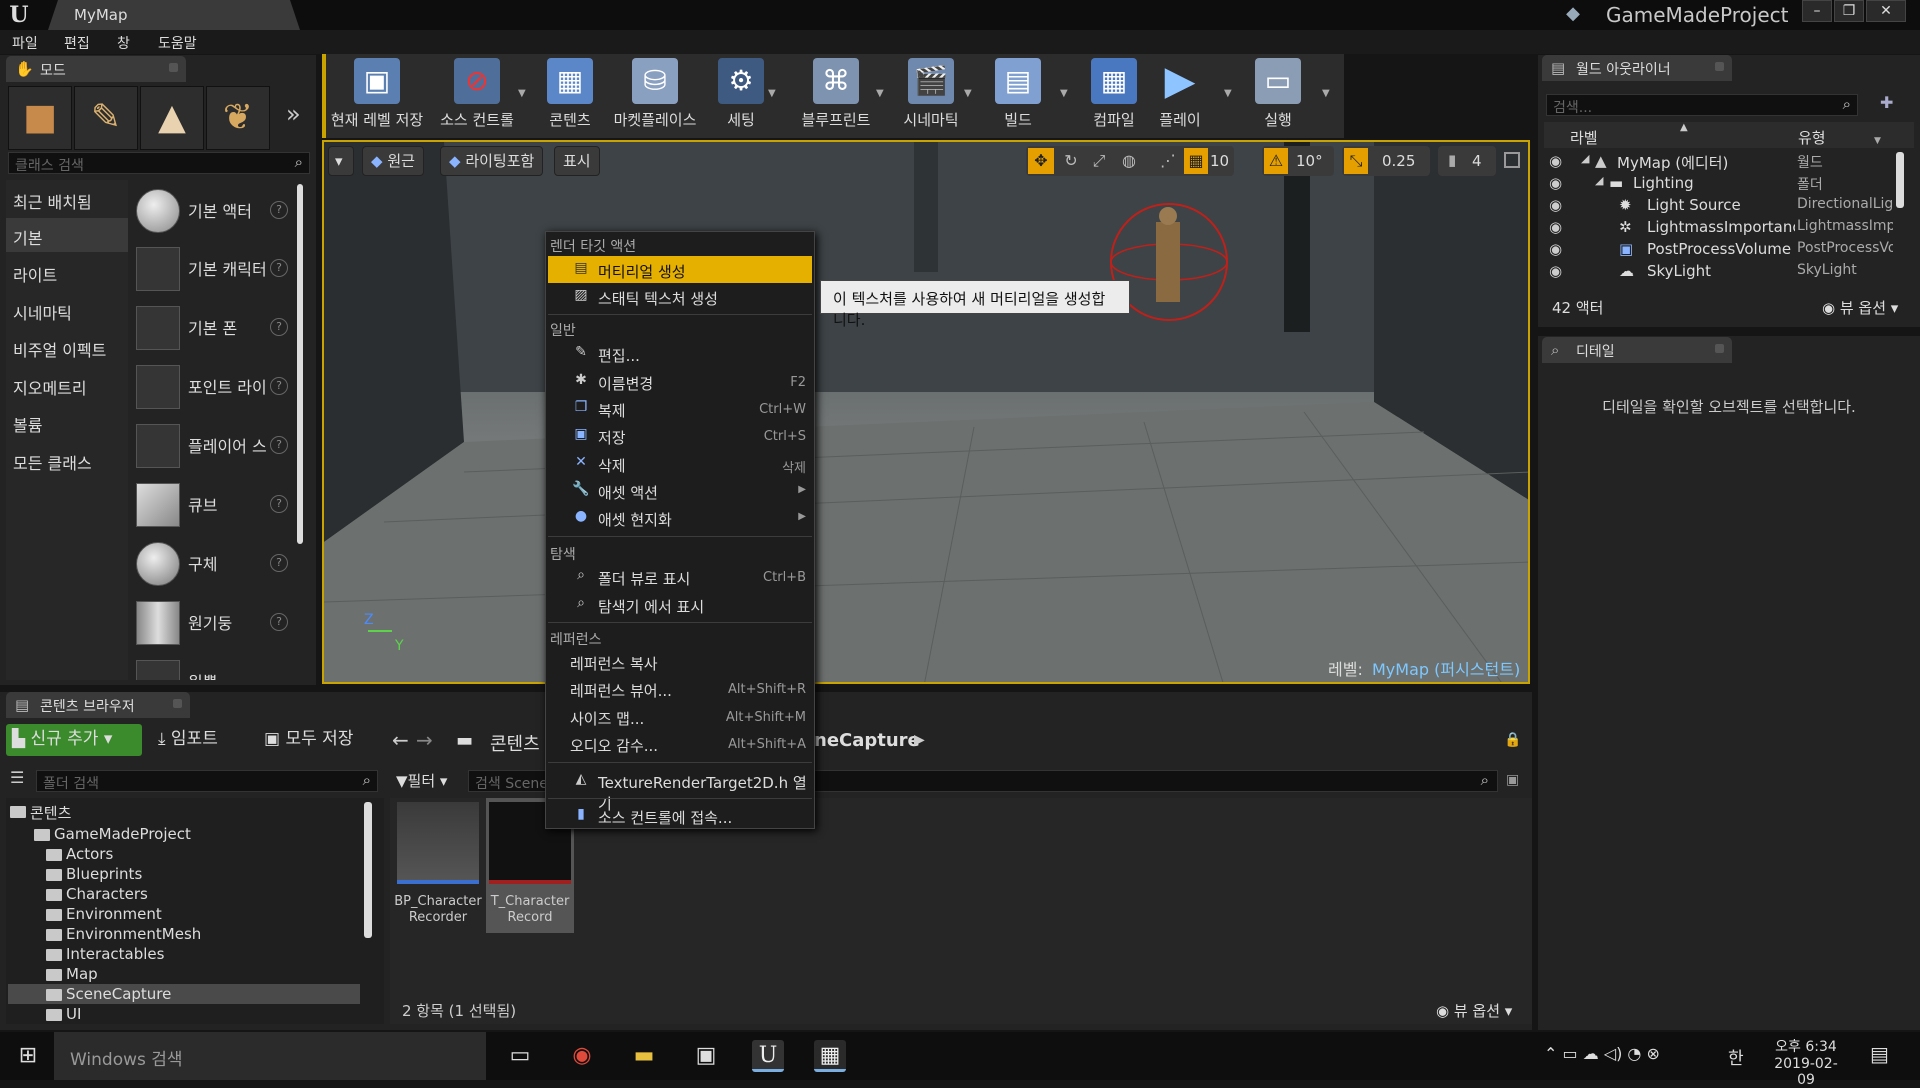  I want to click on outliner-row: ◉ ◢ ▲ MyMap (에디터) 월드, so click(1720, 163).